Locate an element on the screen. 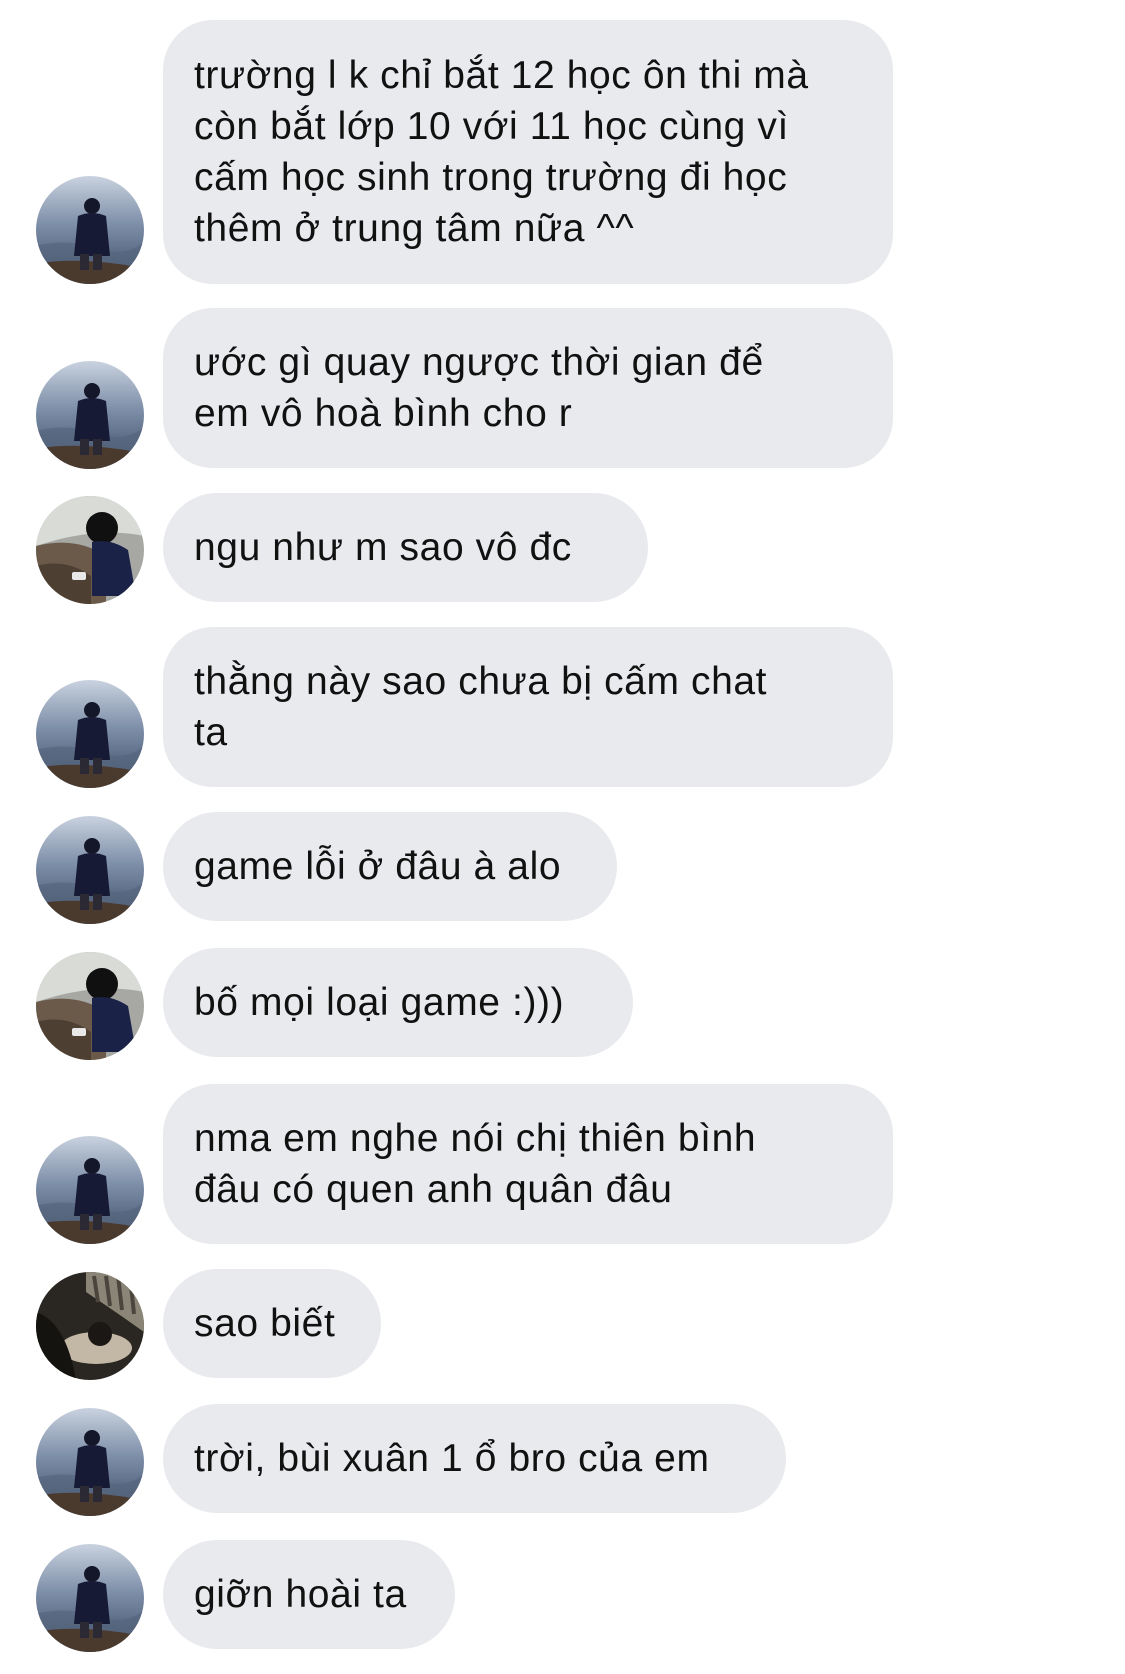 The height and width of the screenshot is (1674, 1125). message-text: thằng này sao chưa bị cấm chat ta is located at coordinates (481, 707).